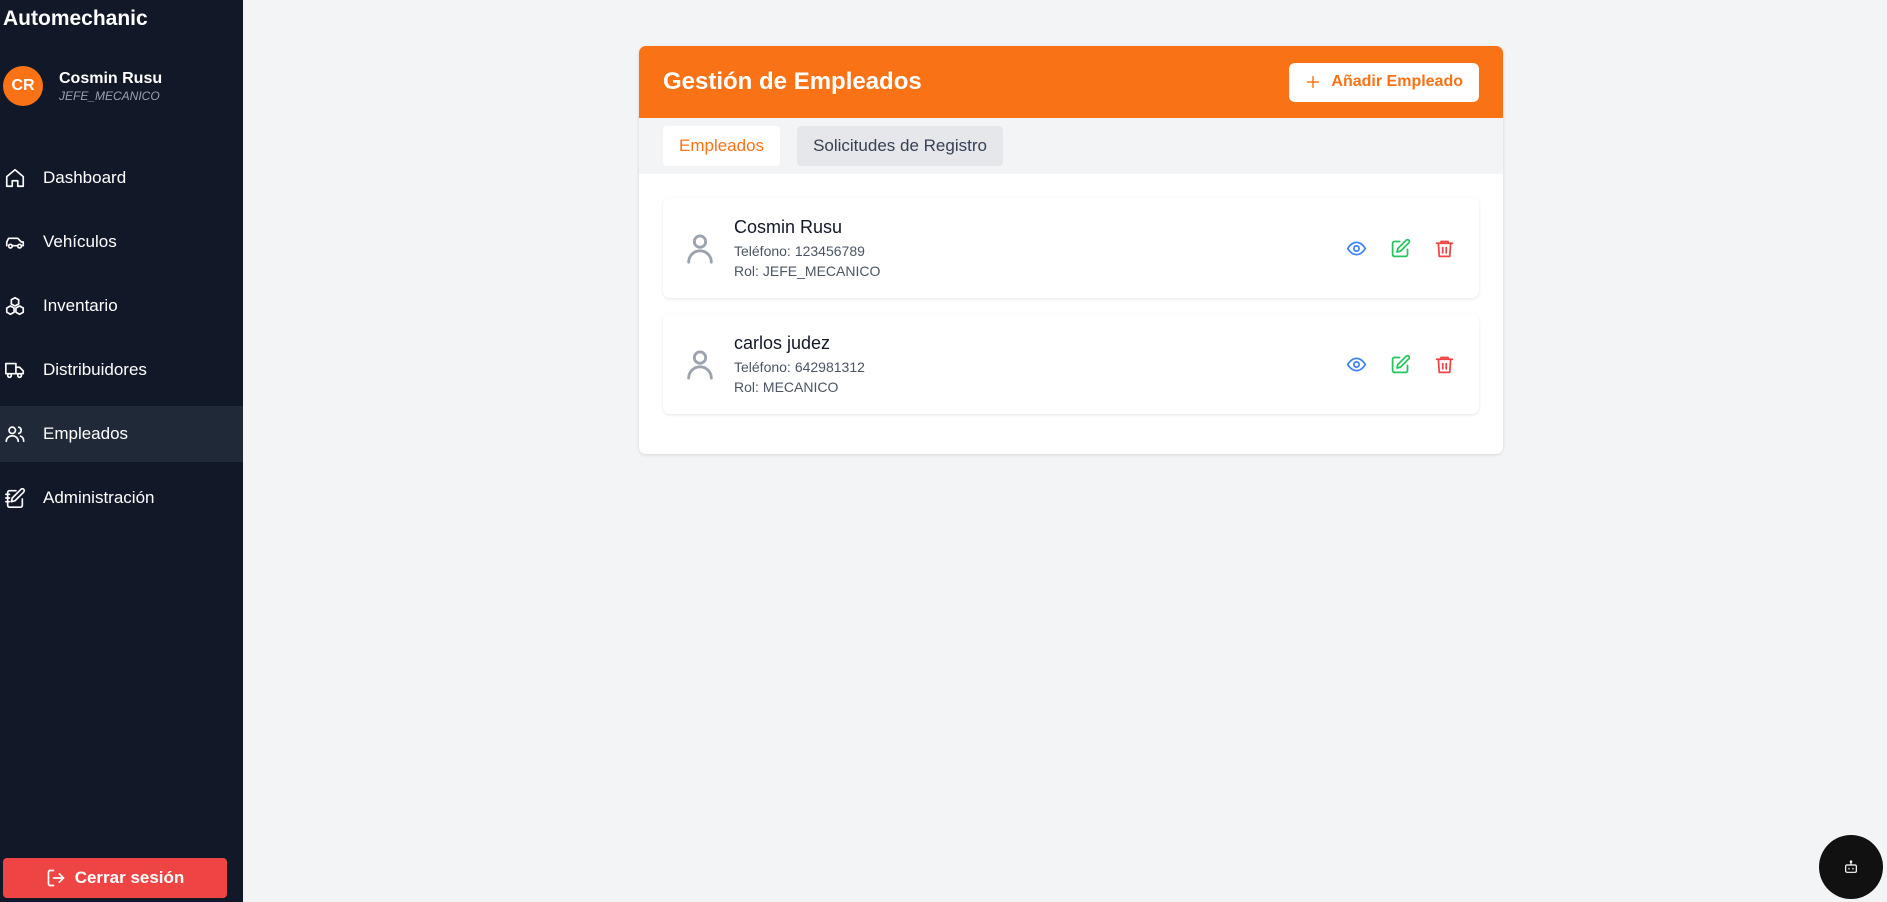  I want to click on page-title: Gestión de Empleados, so click(792, 81).